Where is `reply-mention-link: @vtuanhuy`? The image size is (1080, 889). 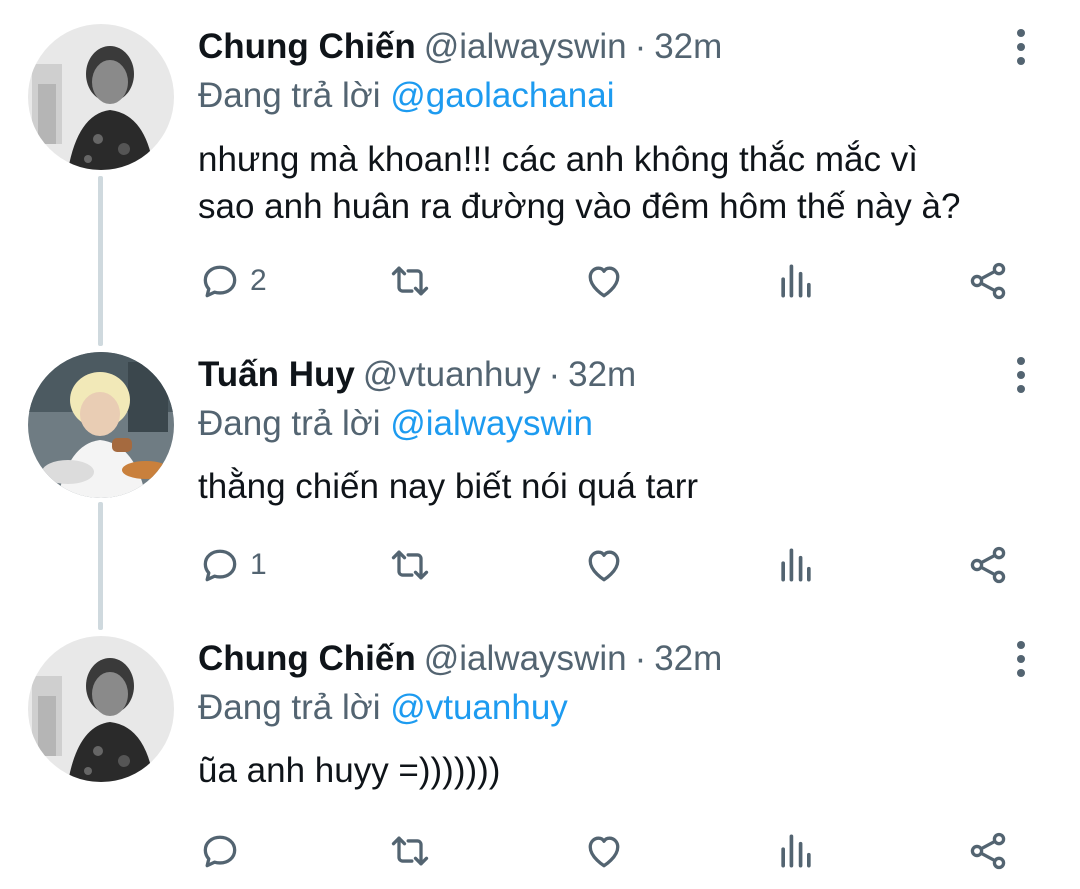
reply-mention-link: @vtuanhuy is located at coordinates (479, 707).